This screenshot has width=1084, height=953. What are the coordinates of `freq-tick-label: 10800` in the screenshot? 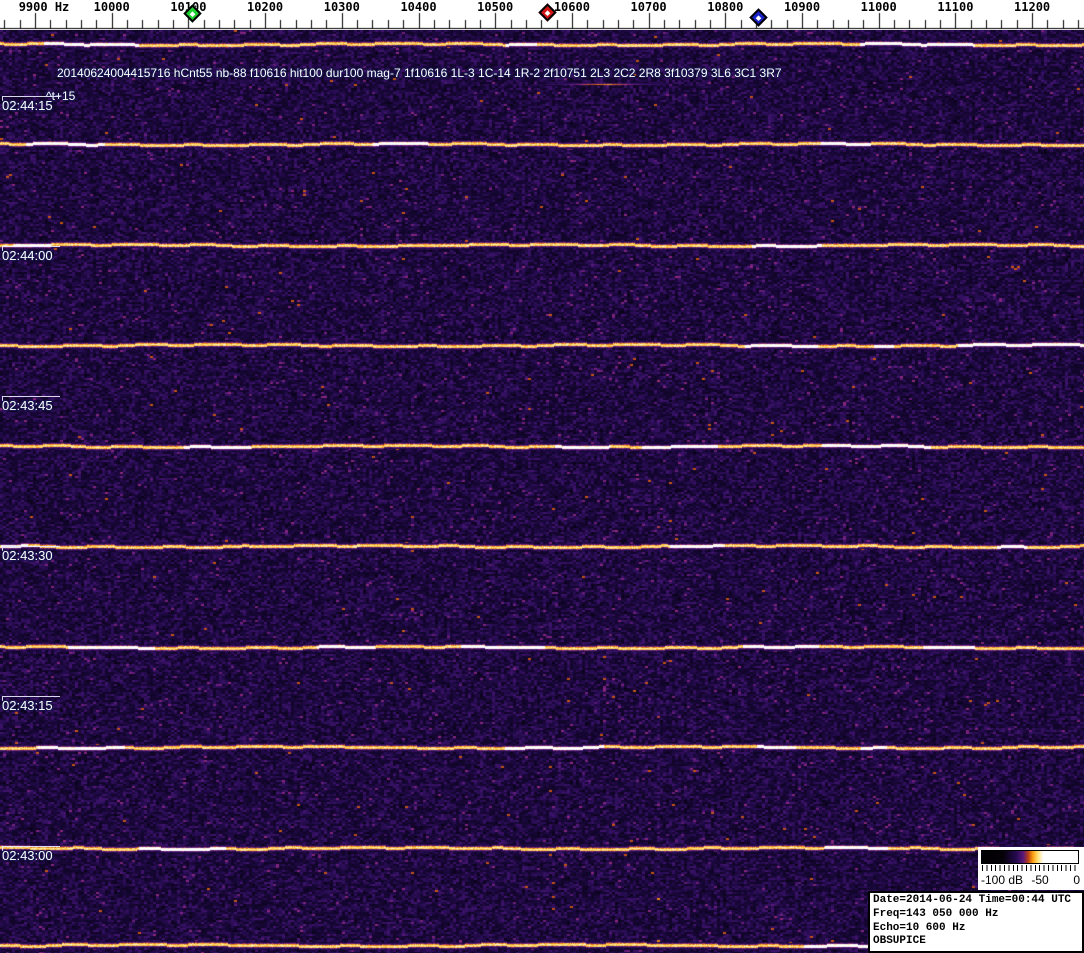 It's located at (725, 7).